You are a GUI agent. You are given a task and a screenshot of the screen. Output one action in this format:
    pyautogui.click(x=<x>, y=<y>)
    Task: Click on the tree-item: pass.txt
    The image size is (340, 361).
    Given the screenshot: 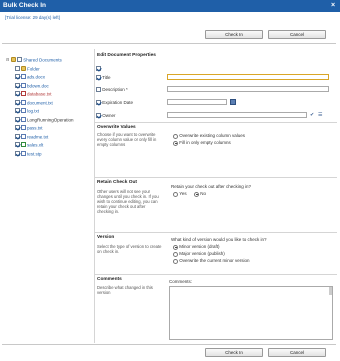 What is the action you would take?
    pyautogui.click(x=29, y=127)
    